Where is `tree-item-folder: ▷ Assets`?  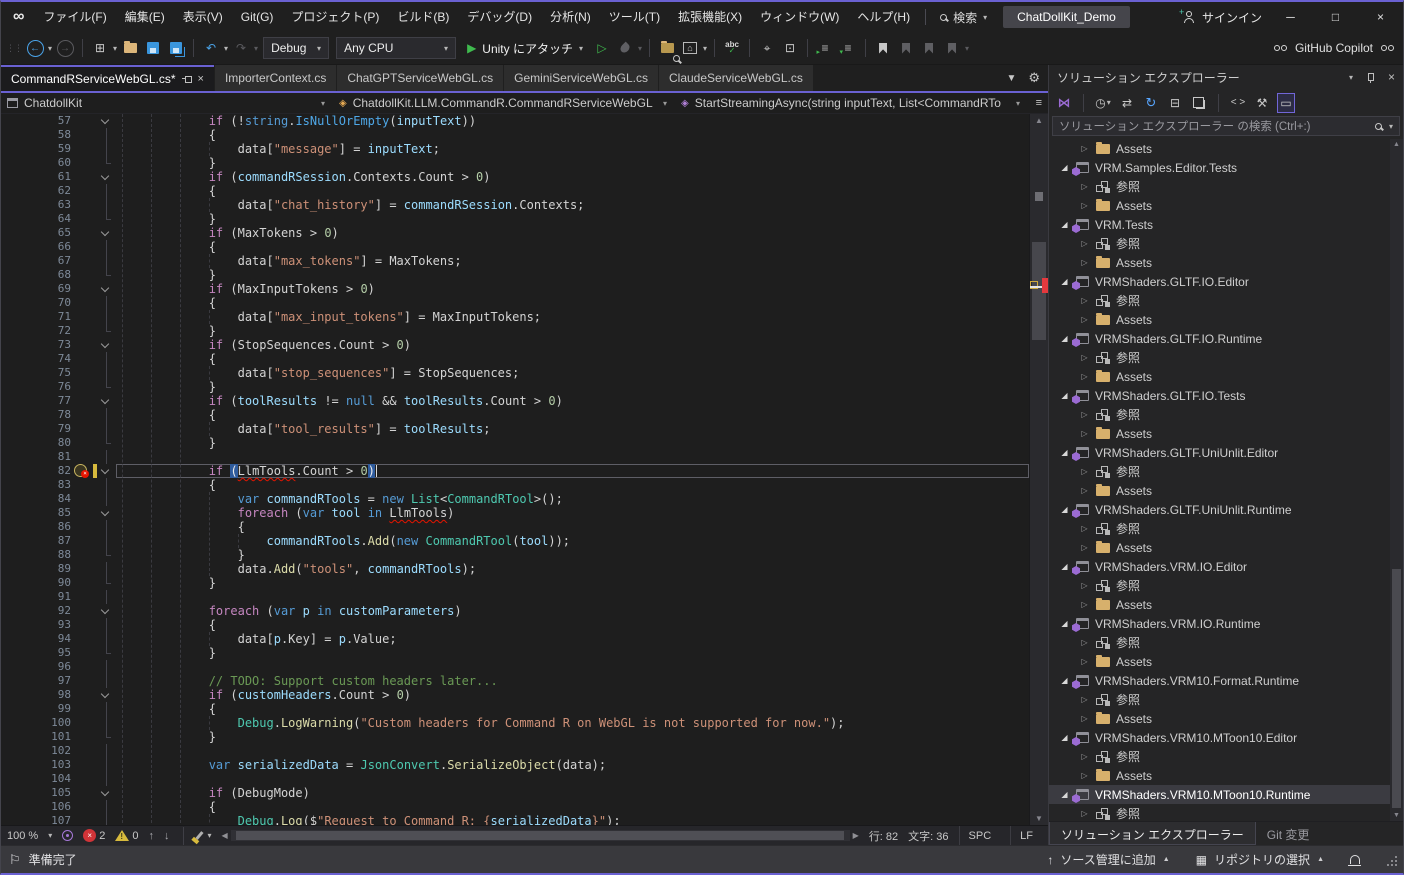
tree-item-folder: ▷ Assets is located at coordinates (1226, 376).